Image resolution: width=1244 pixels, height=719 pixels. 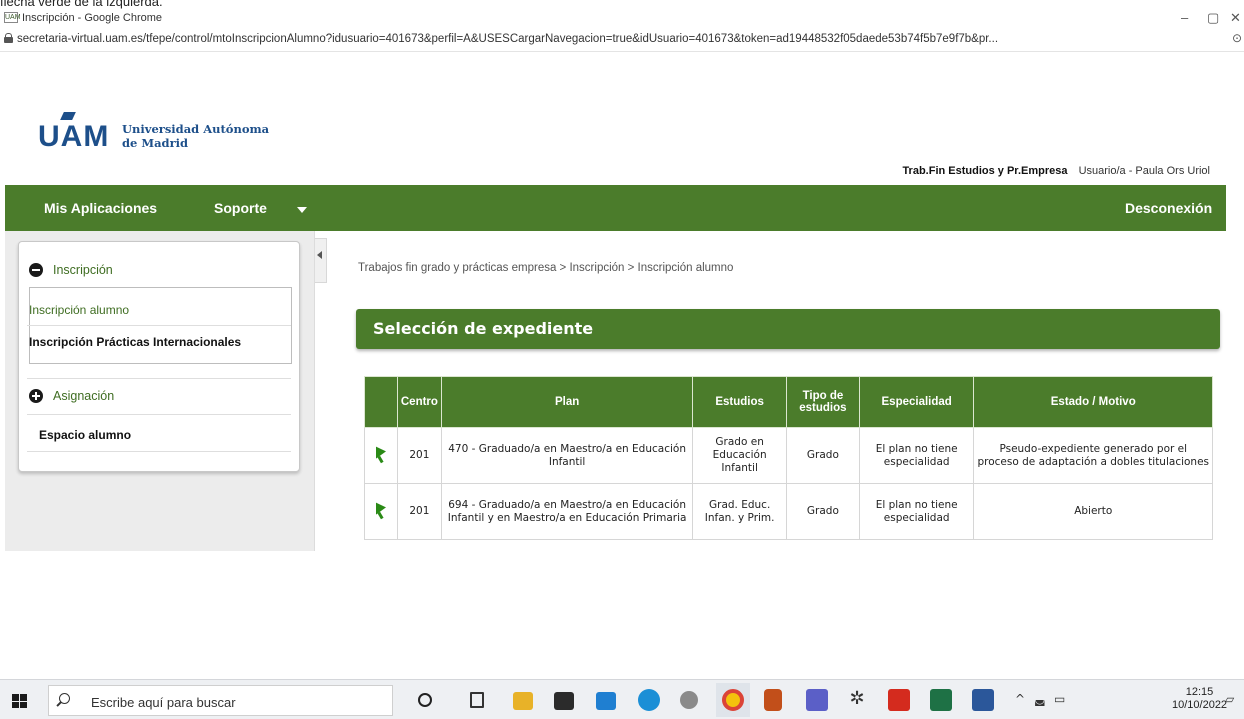 What do you see at coordinates (523, 701) in the screenshot?
I see `file-explorer-icon` at bounding box center [523, 701].